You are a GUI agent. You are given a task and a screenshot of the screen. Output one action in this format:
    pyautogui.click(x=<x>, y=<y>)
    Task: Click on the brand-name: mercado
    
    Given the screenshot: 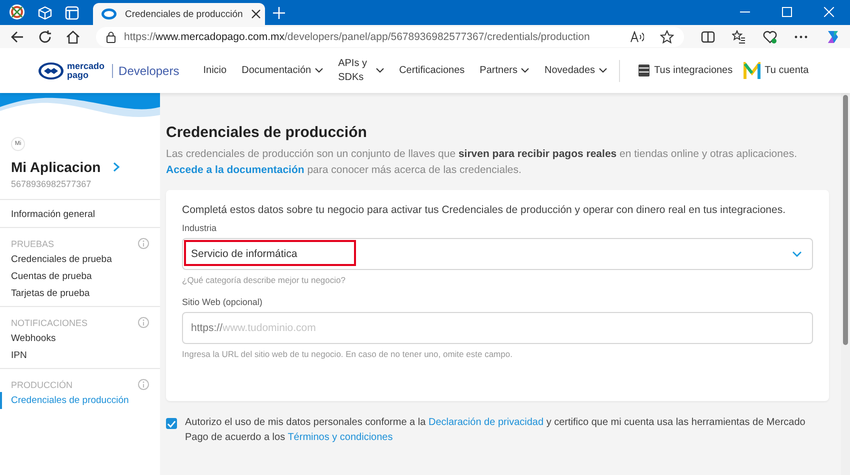 What is the action you would take?
    pyautogui.click(x=86, y=66)
    